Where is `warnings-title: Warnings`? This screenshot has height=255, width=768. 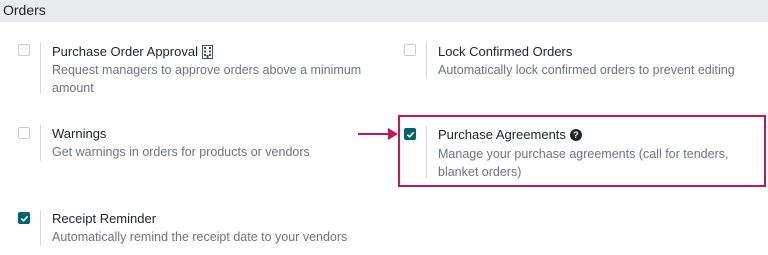
warnings-title: Warnings is located at coordinates (79, 133).